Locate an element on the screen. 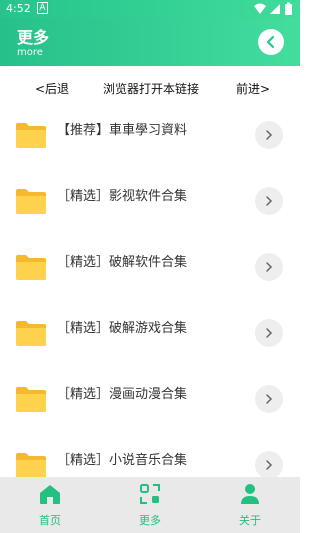 This screenshot has height=533, width=320. list-item-label: ［精选］漫画动漫合集 is located at coordinates (122, 394).